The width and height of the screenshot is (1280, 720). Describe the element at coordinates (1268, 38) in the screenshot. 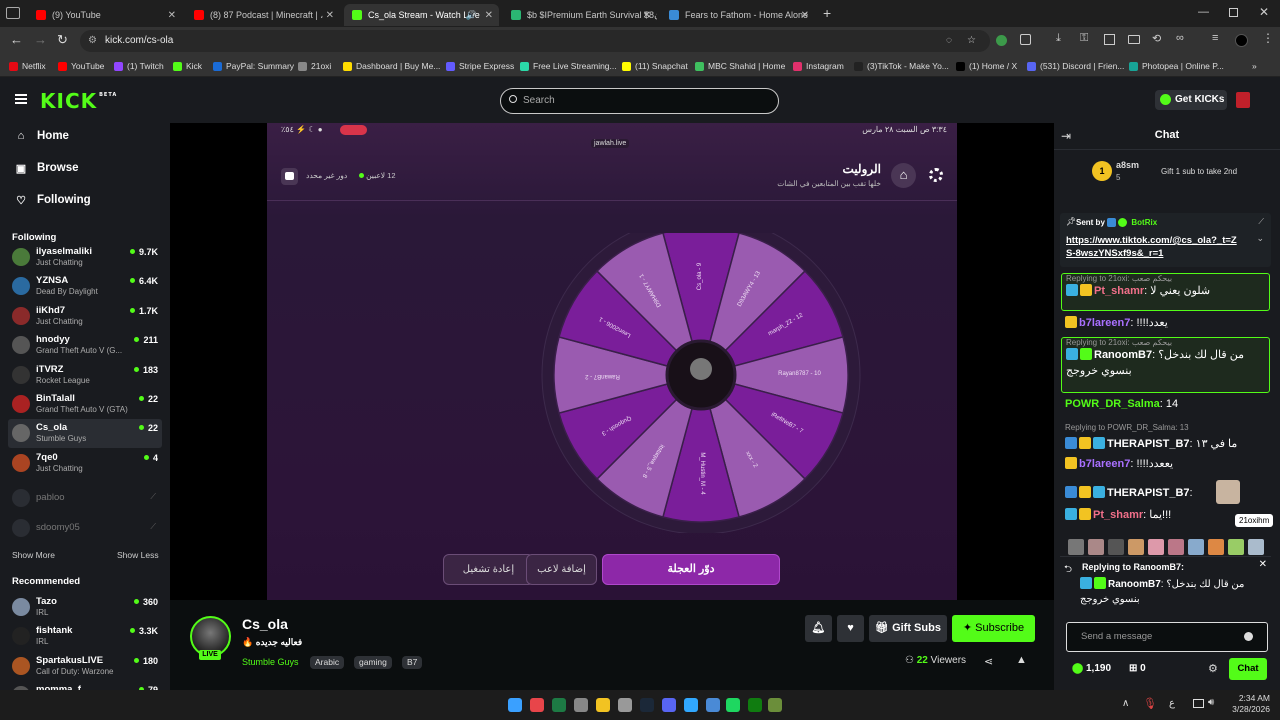

I see `menu-icon: ⋮` at that location.